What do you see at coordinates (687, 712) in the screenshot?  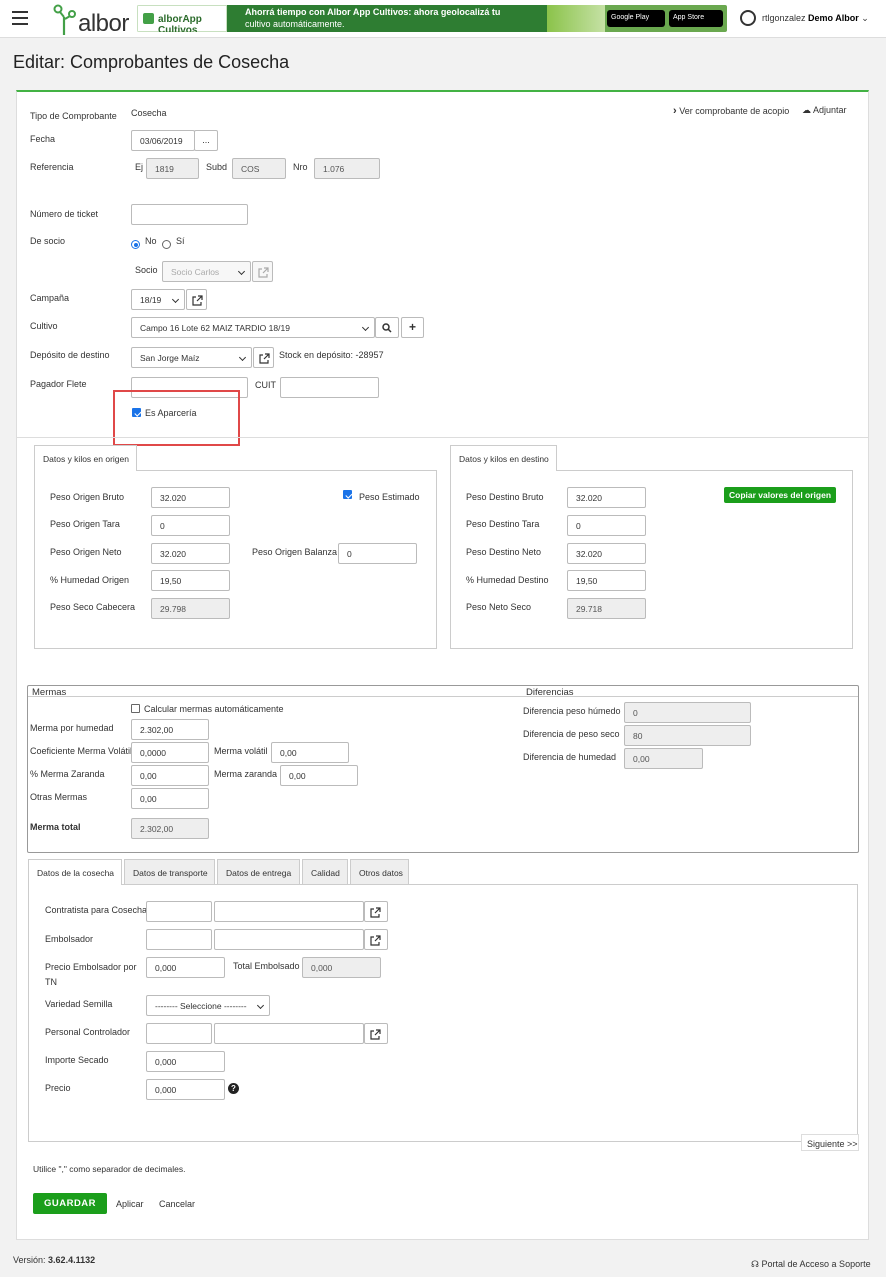 I see `dif-humedo-input: 0` at bounding box center [687, 712].